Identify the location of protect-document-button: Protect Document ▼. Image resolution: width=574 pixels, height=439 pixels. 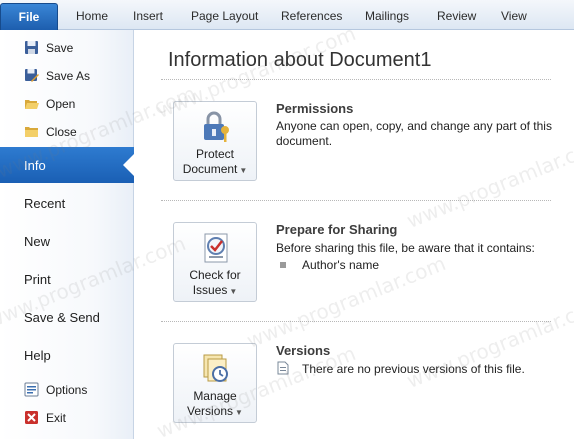
(215, 141).